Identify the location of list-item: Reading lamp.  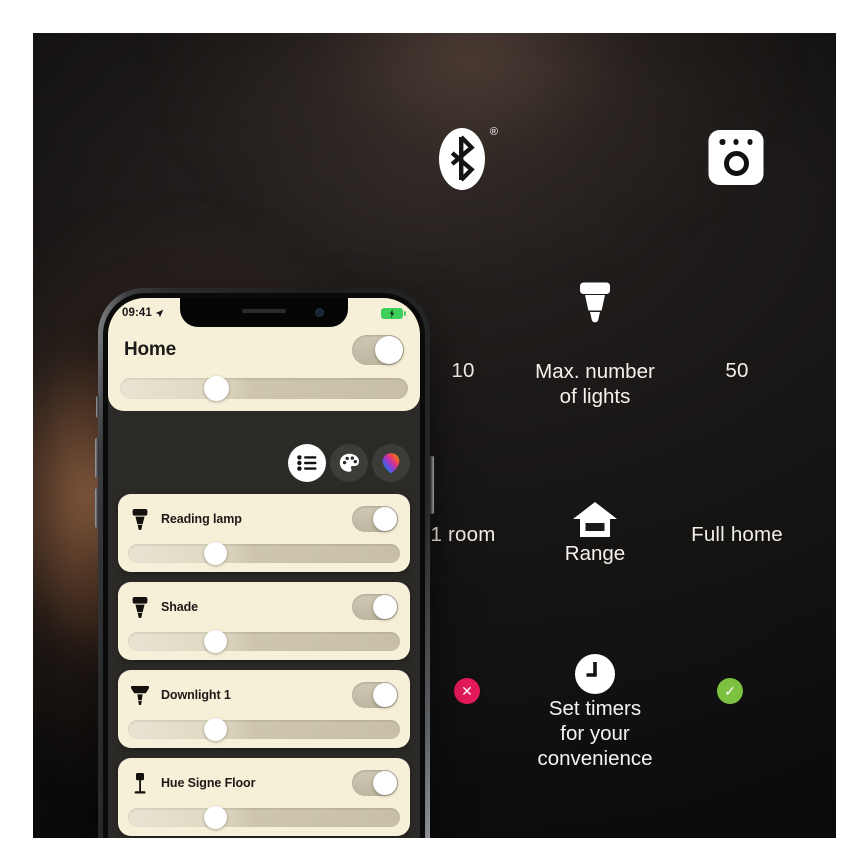
(264, 533).